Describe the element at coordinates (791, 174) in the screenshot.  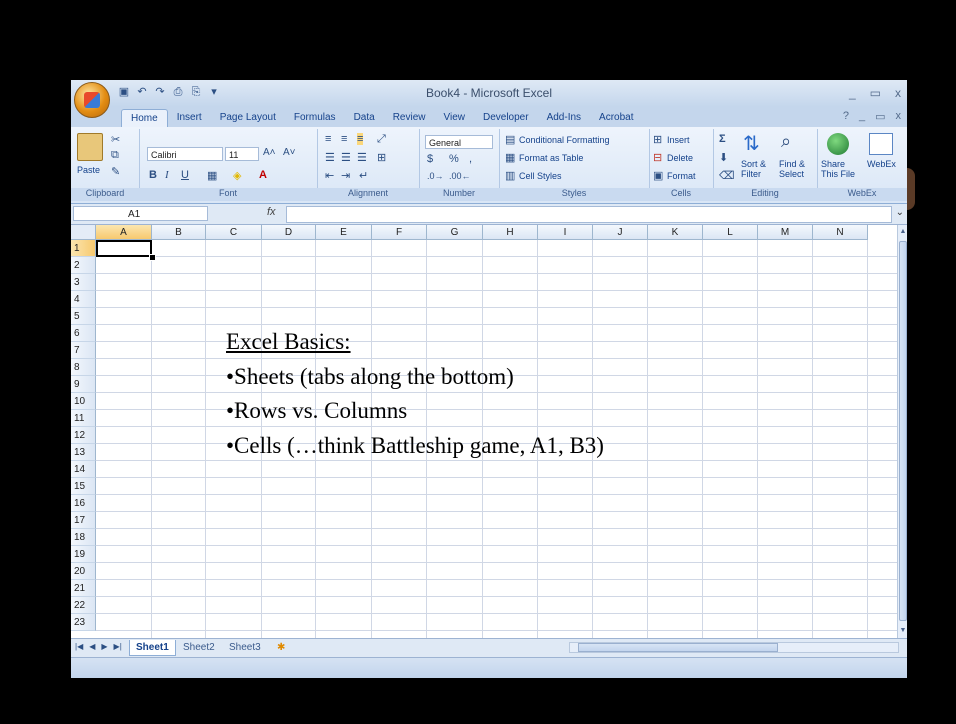
I see `find-select-button-line2: Select` at that location.